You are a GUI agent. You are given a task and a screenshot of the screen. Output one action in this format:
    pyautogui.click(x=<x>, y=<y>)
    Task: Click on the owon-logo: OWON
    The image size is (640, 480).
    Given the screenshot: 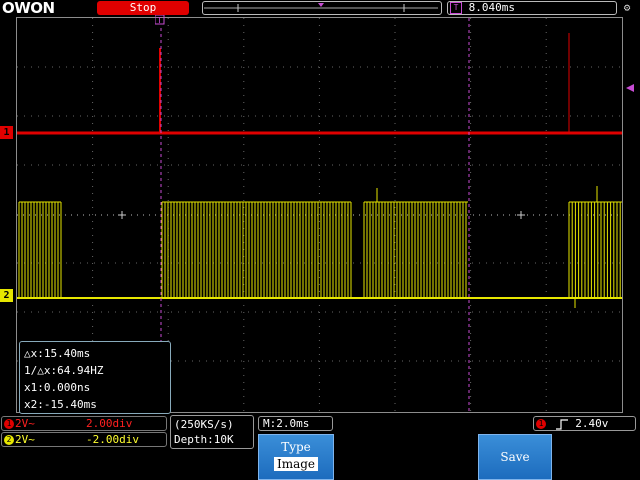 What is the action you would take?
    pyautogui.click(x=28, y=8)
    